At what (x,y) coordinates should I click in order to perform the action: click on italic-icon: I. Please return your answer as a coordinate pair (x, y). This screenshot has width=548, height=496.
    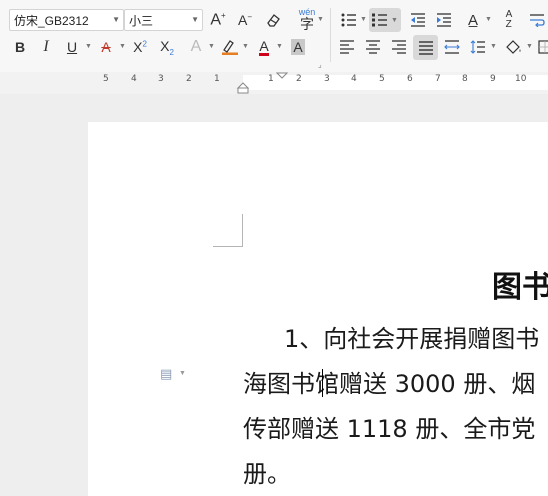
    Looking at the image, I should click on (46, 46).